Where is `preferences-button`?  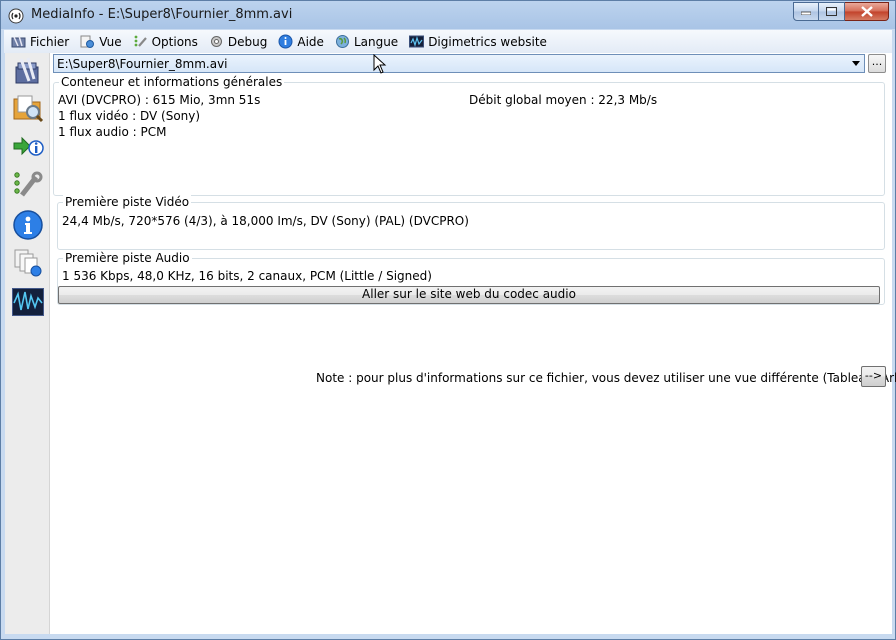
preferences-button is located at coordinates (28, 185).